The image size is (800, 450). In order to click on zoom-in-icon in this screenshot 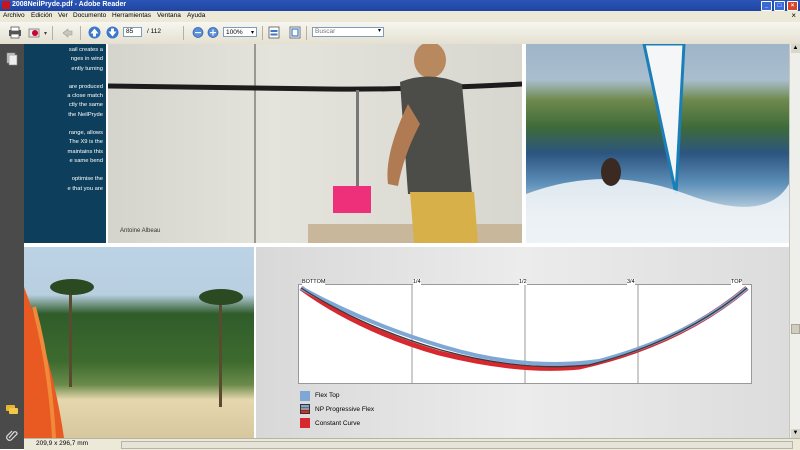, I will do `click(213, 32)`.